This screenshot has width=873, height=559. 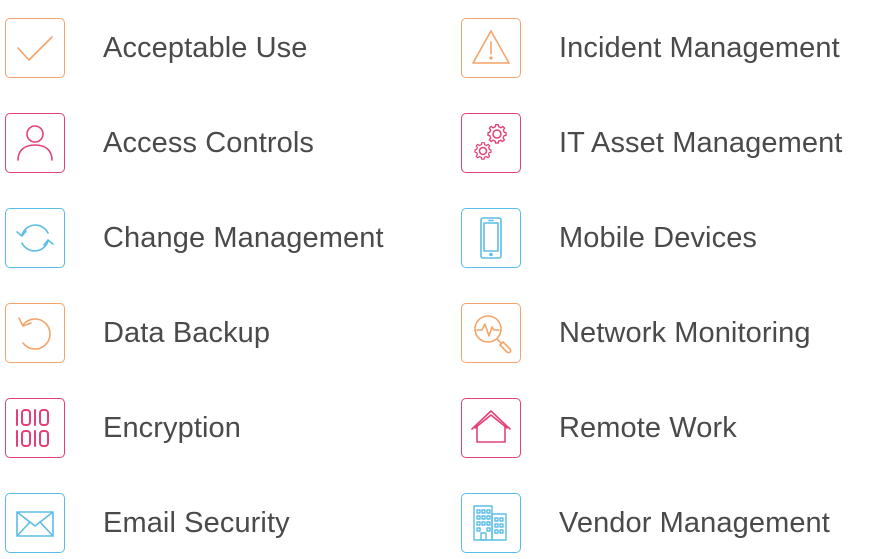 What do you see at coordinates (172, 427) in the screenshot?
I see `policy-label: Encryption` at bounding box center [172, 427].